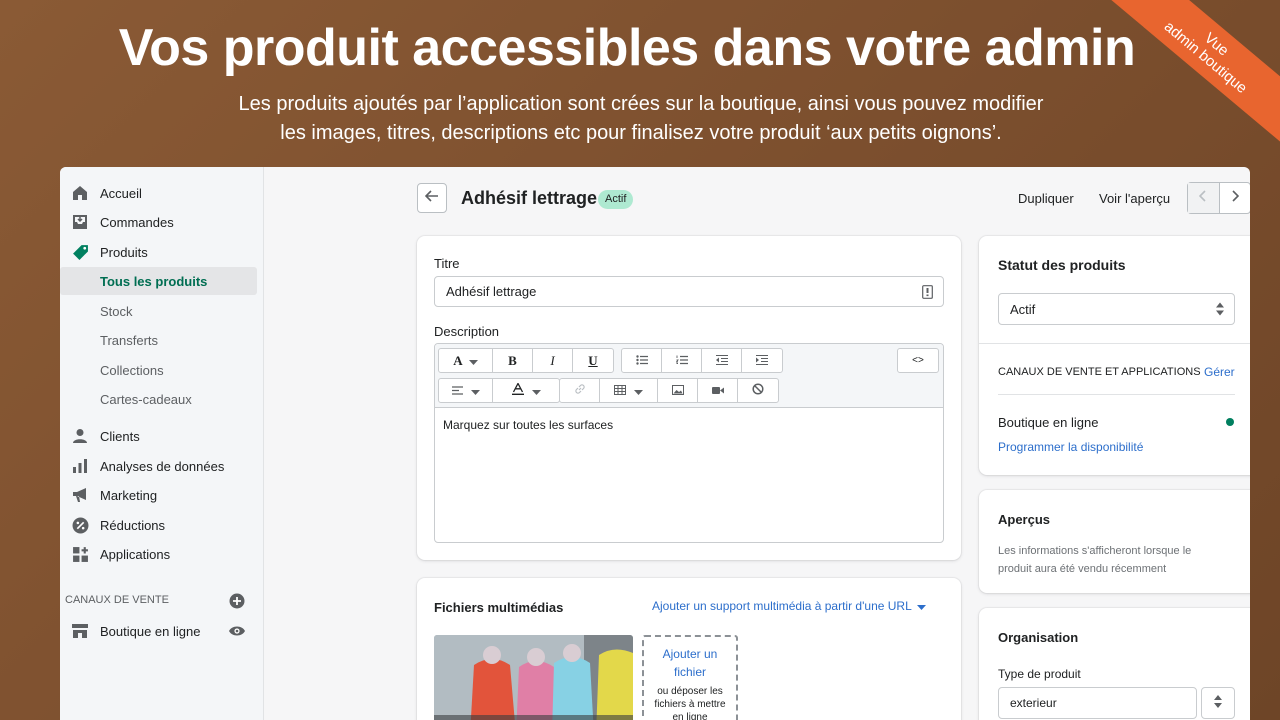  What do you see at coordinates (150, 631) in the screenshot?
I see `sidebar-item-label: Boutique en ligne` at bounding box center [150, 631].